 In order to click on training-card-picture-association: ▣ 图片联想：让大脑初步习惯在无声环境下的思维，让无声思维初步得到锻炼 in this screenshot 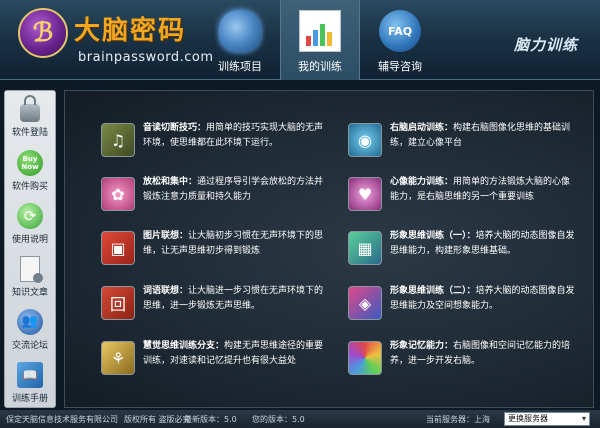, I will do `click(216, 250)`.